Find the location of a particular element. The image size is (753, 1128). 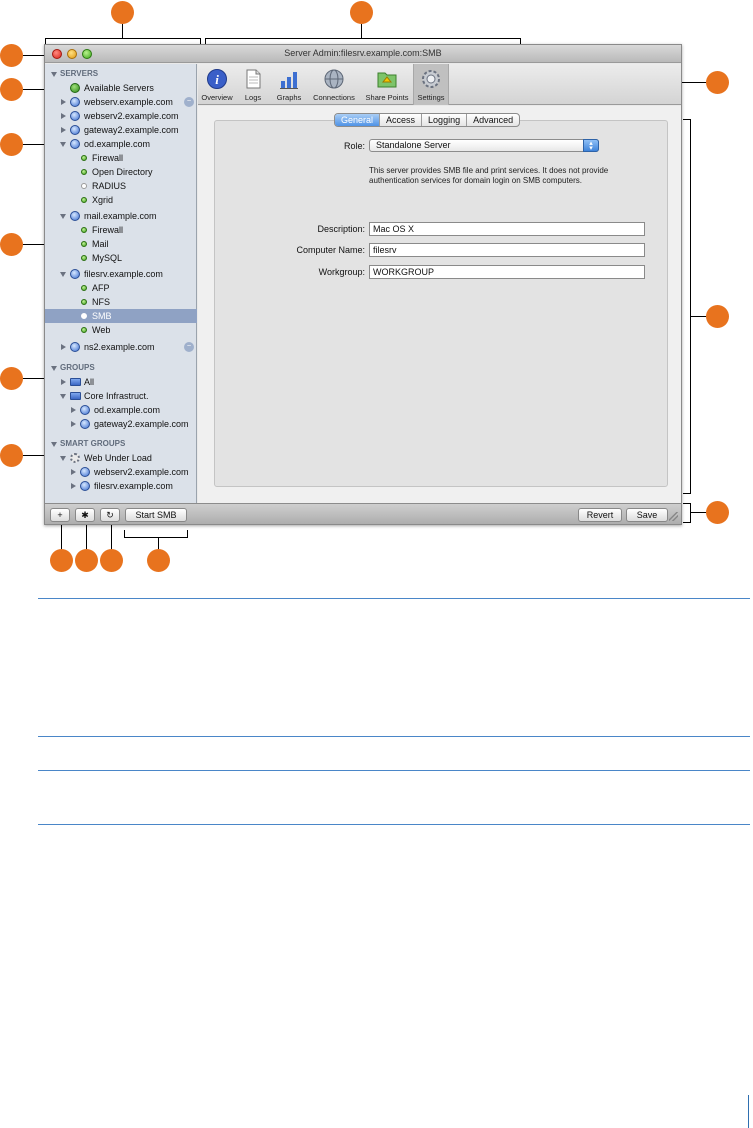

sidebar-item-smart-group-member: filesrv.example.com is located at coordinates (121, 486).